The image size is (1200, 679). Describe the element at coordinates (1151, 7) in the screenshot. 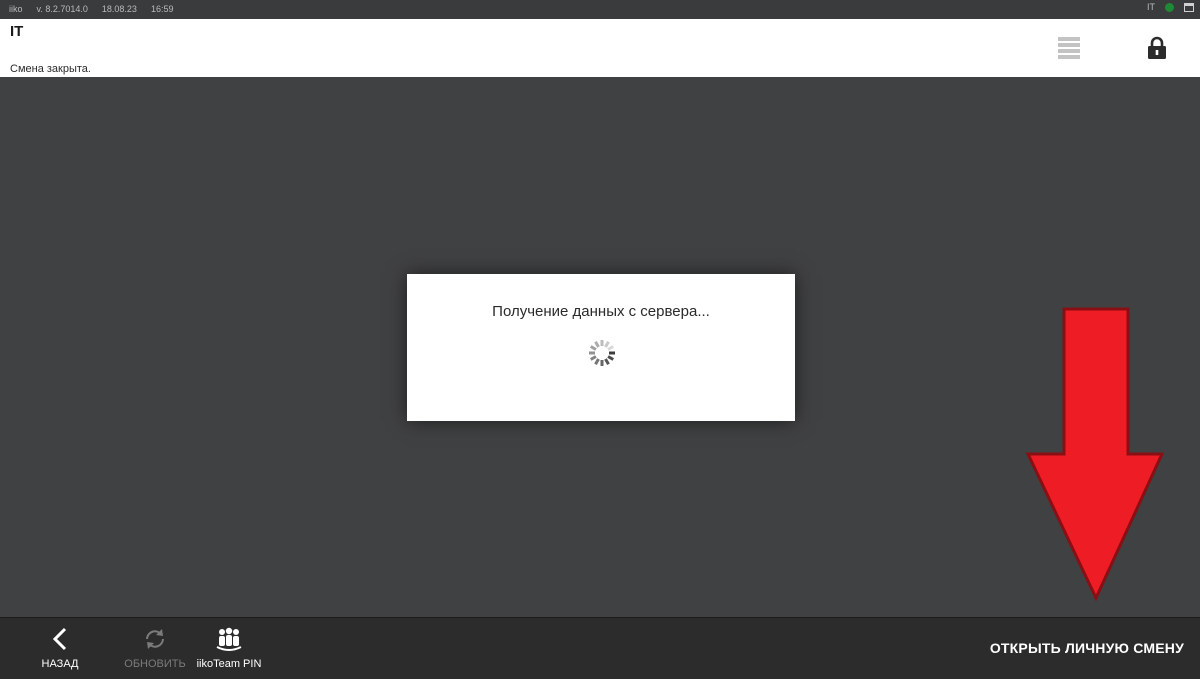

I see `user-code: IT` at that location.